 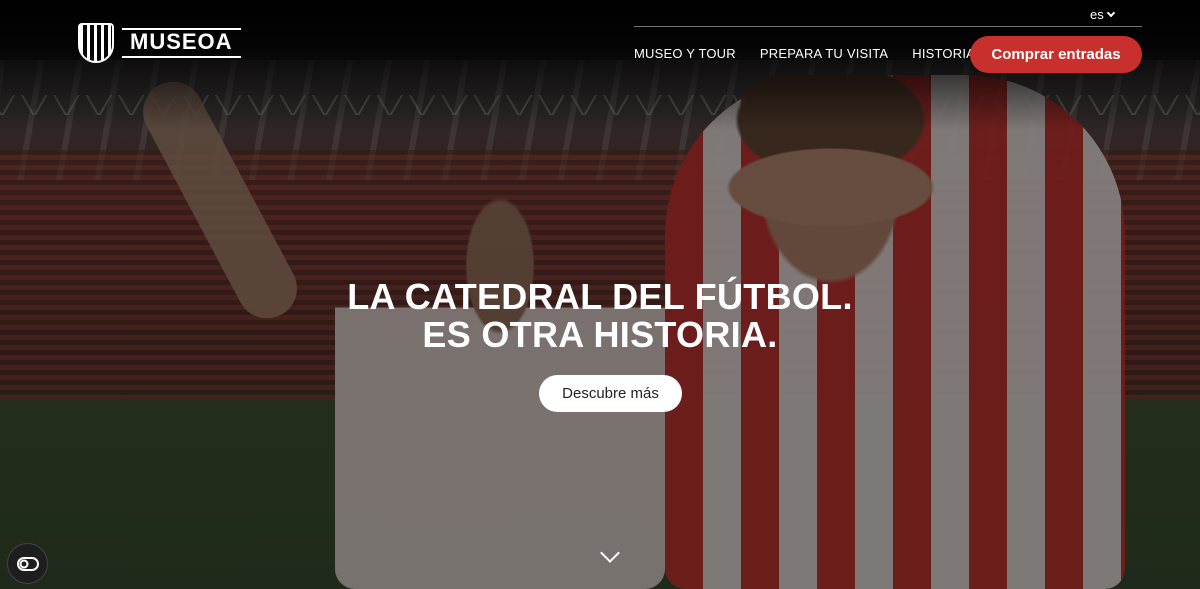 I want to click on discover-more-button: Descubre más, so click(x=610, y=393).